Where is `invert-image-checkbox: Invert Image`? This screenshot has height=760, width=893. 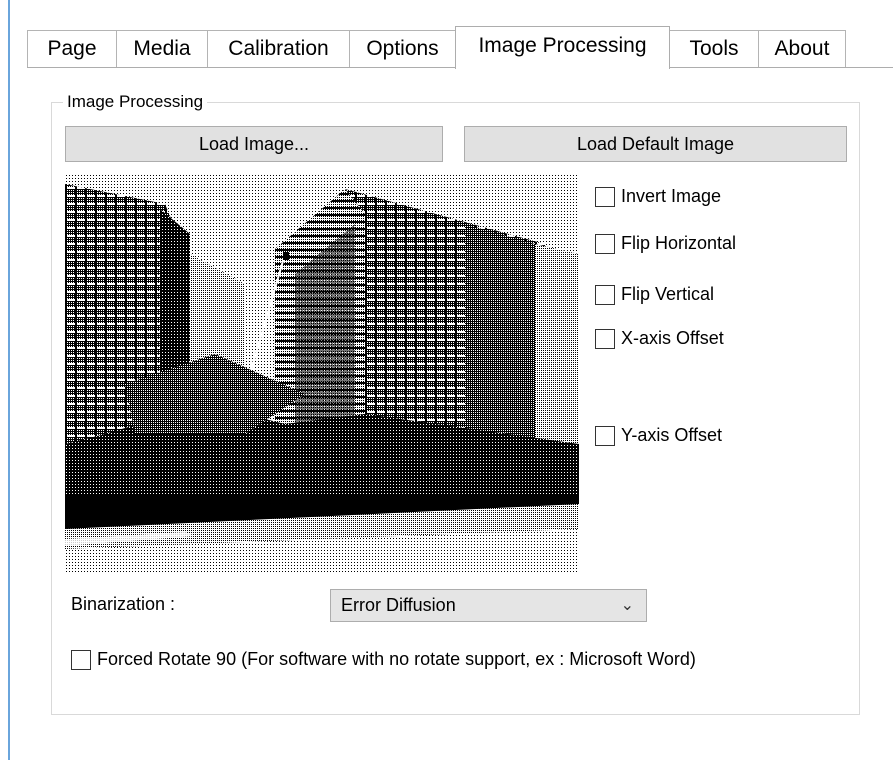 invert-image-checkbox: Invert Image is located at coordinates (658, 196).